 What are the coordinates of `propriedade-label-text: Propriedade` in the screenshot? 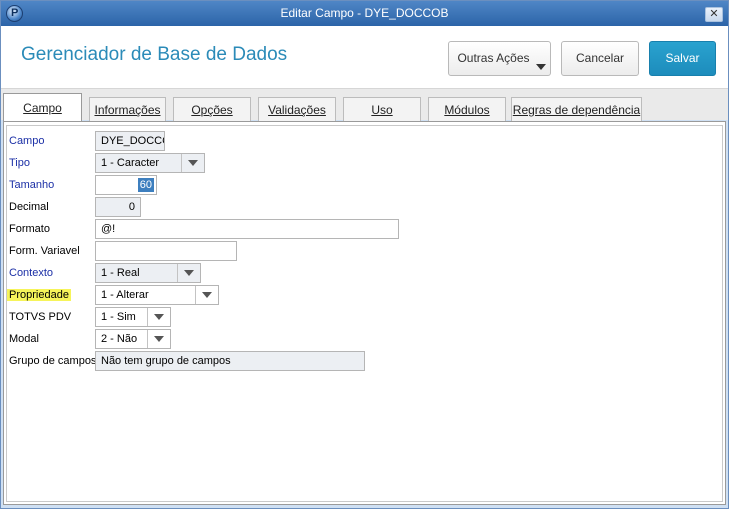 It's located at (39, 295).